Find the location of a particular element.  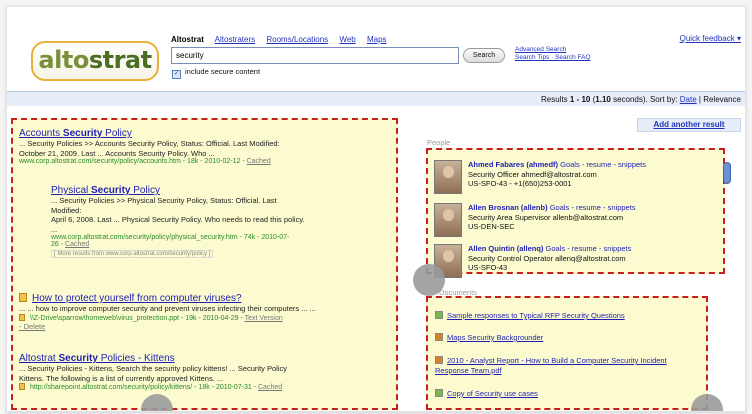

powerpoint-icon is located at coordinates (23, 297).